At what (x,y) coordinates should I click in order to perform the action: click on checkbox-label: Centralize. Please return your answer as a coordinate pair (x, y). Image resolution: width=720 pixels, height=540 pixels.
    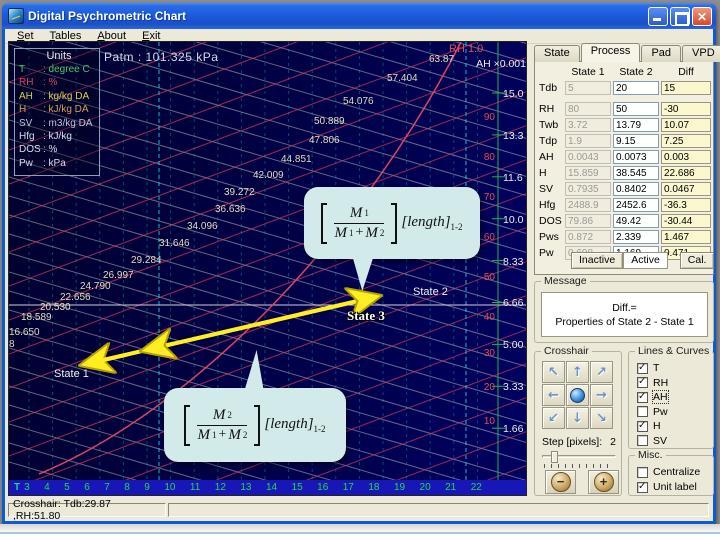
    Looking at the image, I should click on (677, 472).